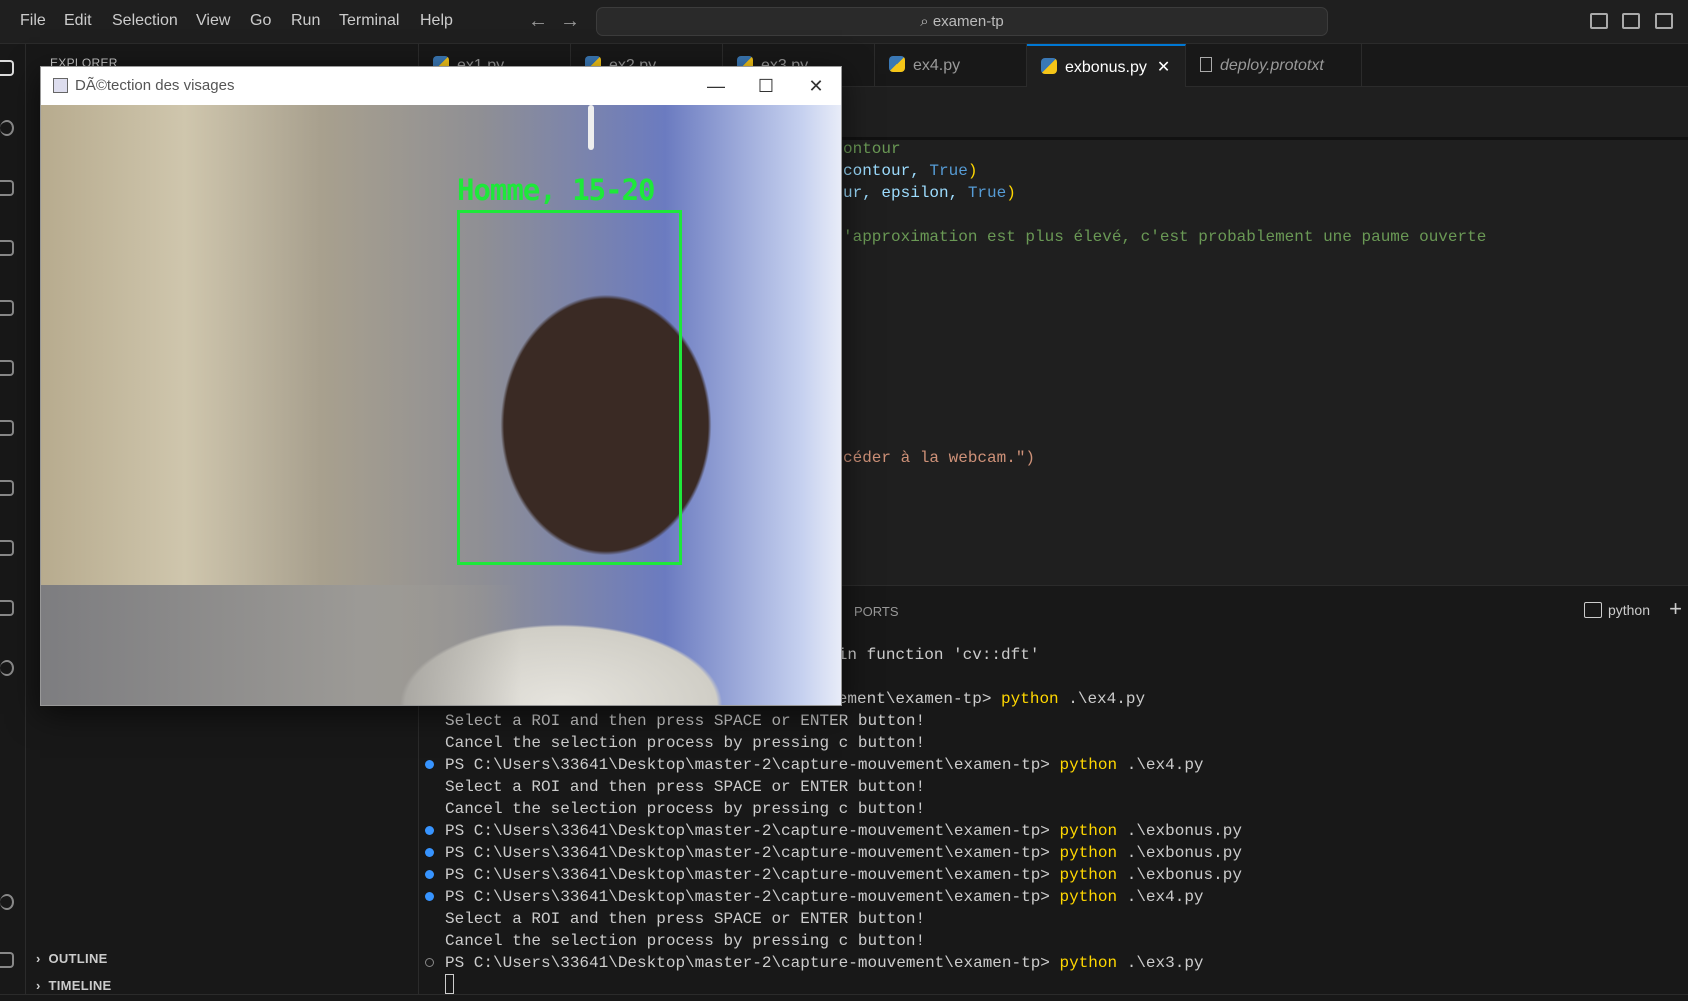  Describe the element at coordinates (1616, 610) in the screenshot. I see `terminal-selector: python` at that location.